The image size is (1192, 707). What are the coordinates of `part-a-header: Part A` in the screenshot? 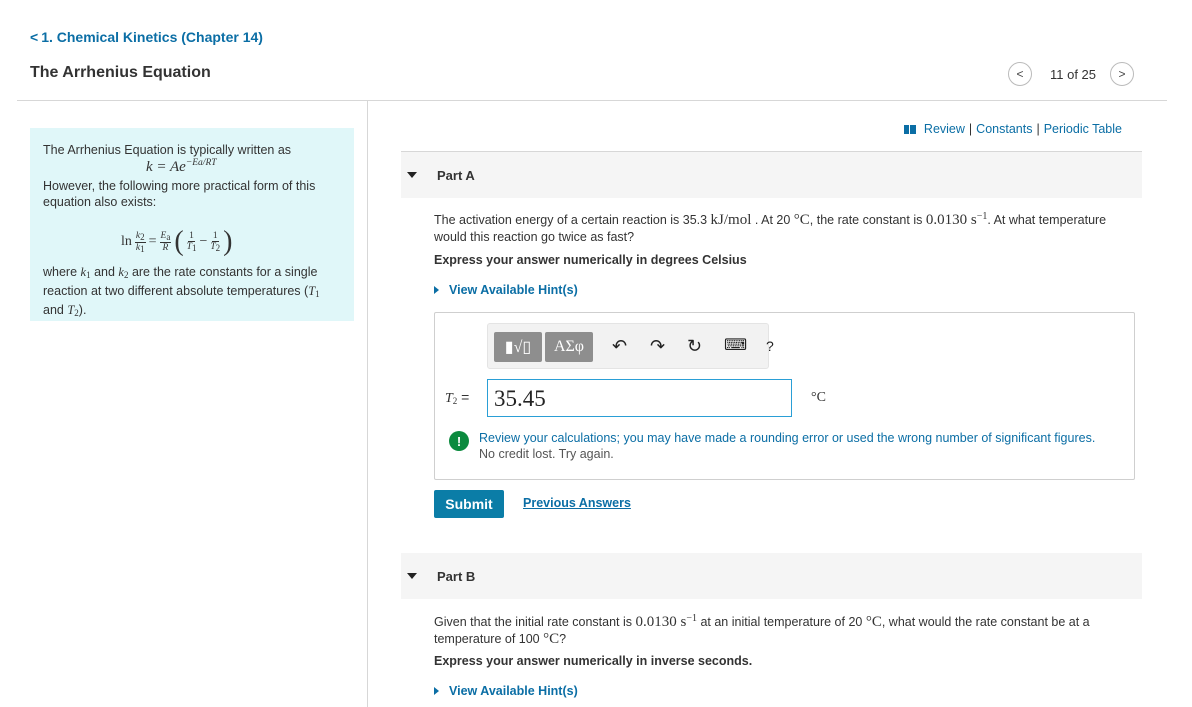 It's located at (771, 175).